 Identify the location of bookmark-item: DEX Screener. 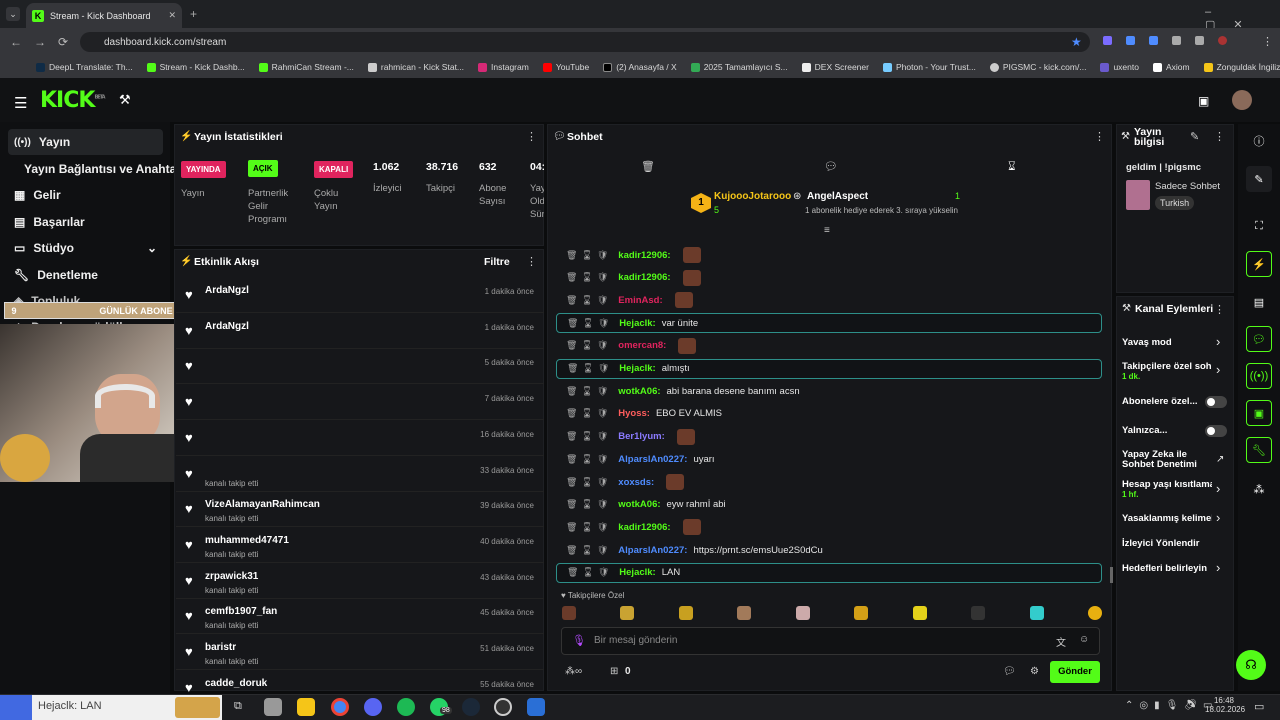
(835, 67).